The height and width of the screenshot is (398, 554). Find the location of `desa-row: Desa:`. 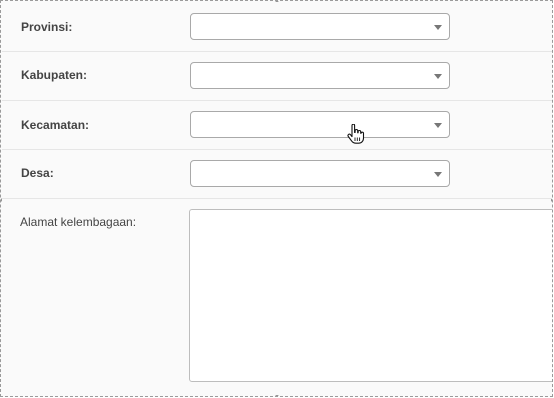

desa-row: Desa: is located at coordinates (277, 174).